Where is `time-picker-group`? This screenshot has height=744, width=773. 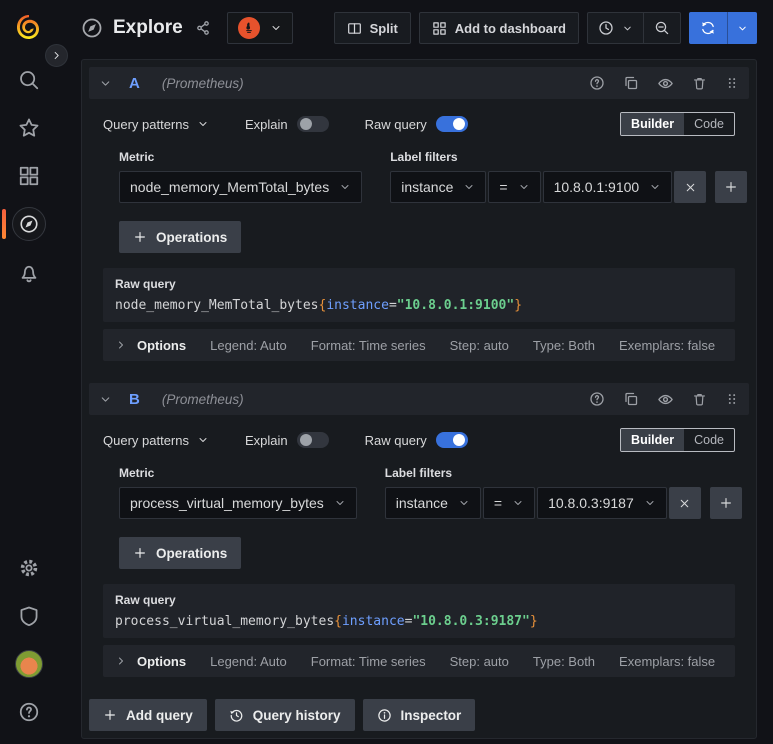
time-picker-group is located at coordinates (634, 28).